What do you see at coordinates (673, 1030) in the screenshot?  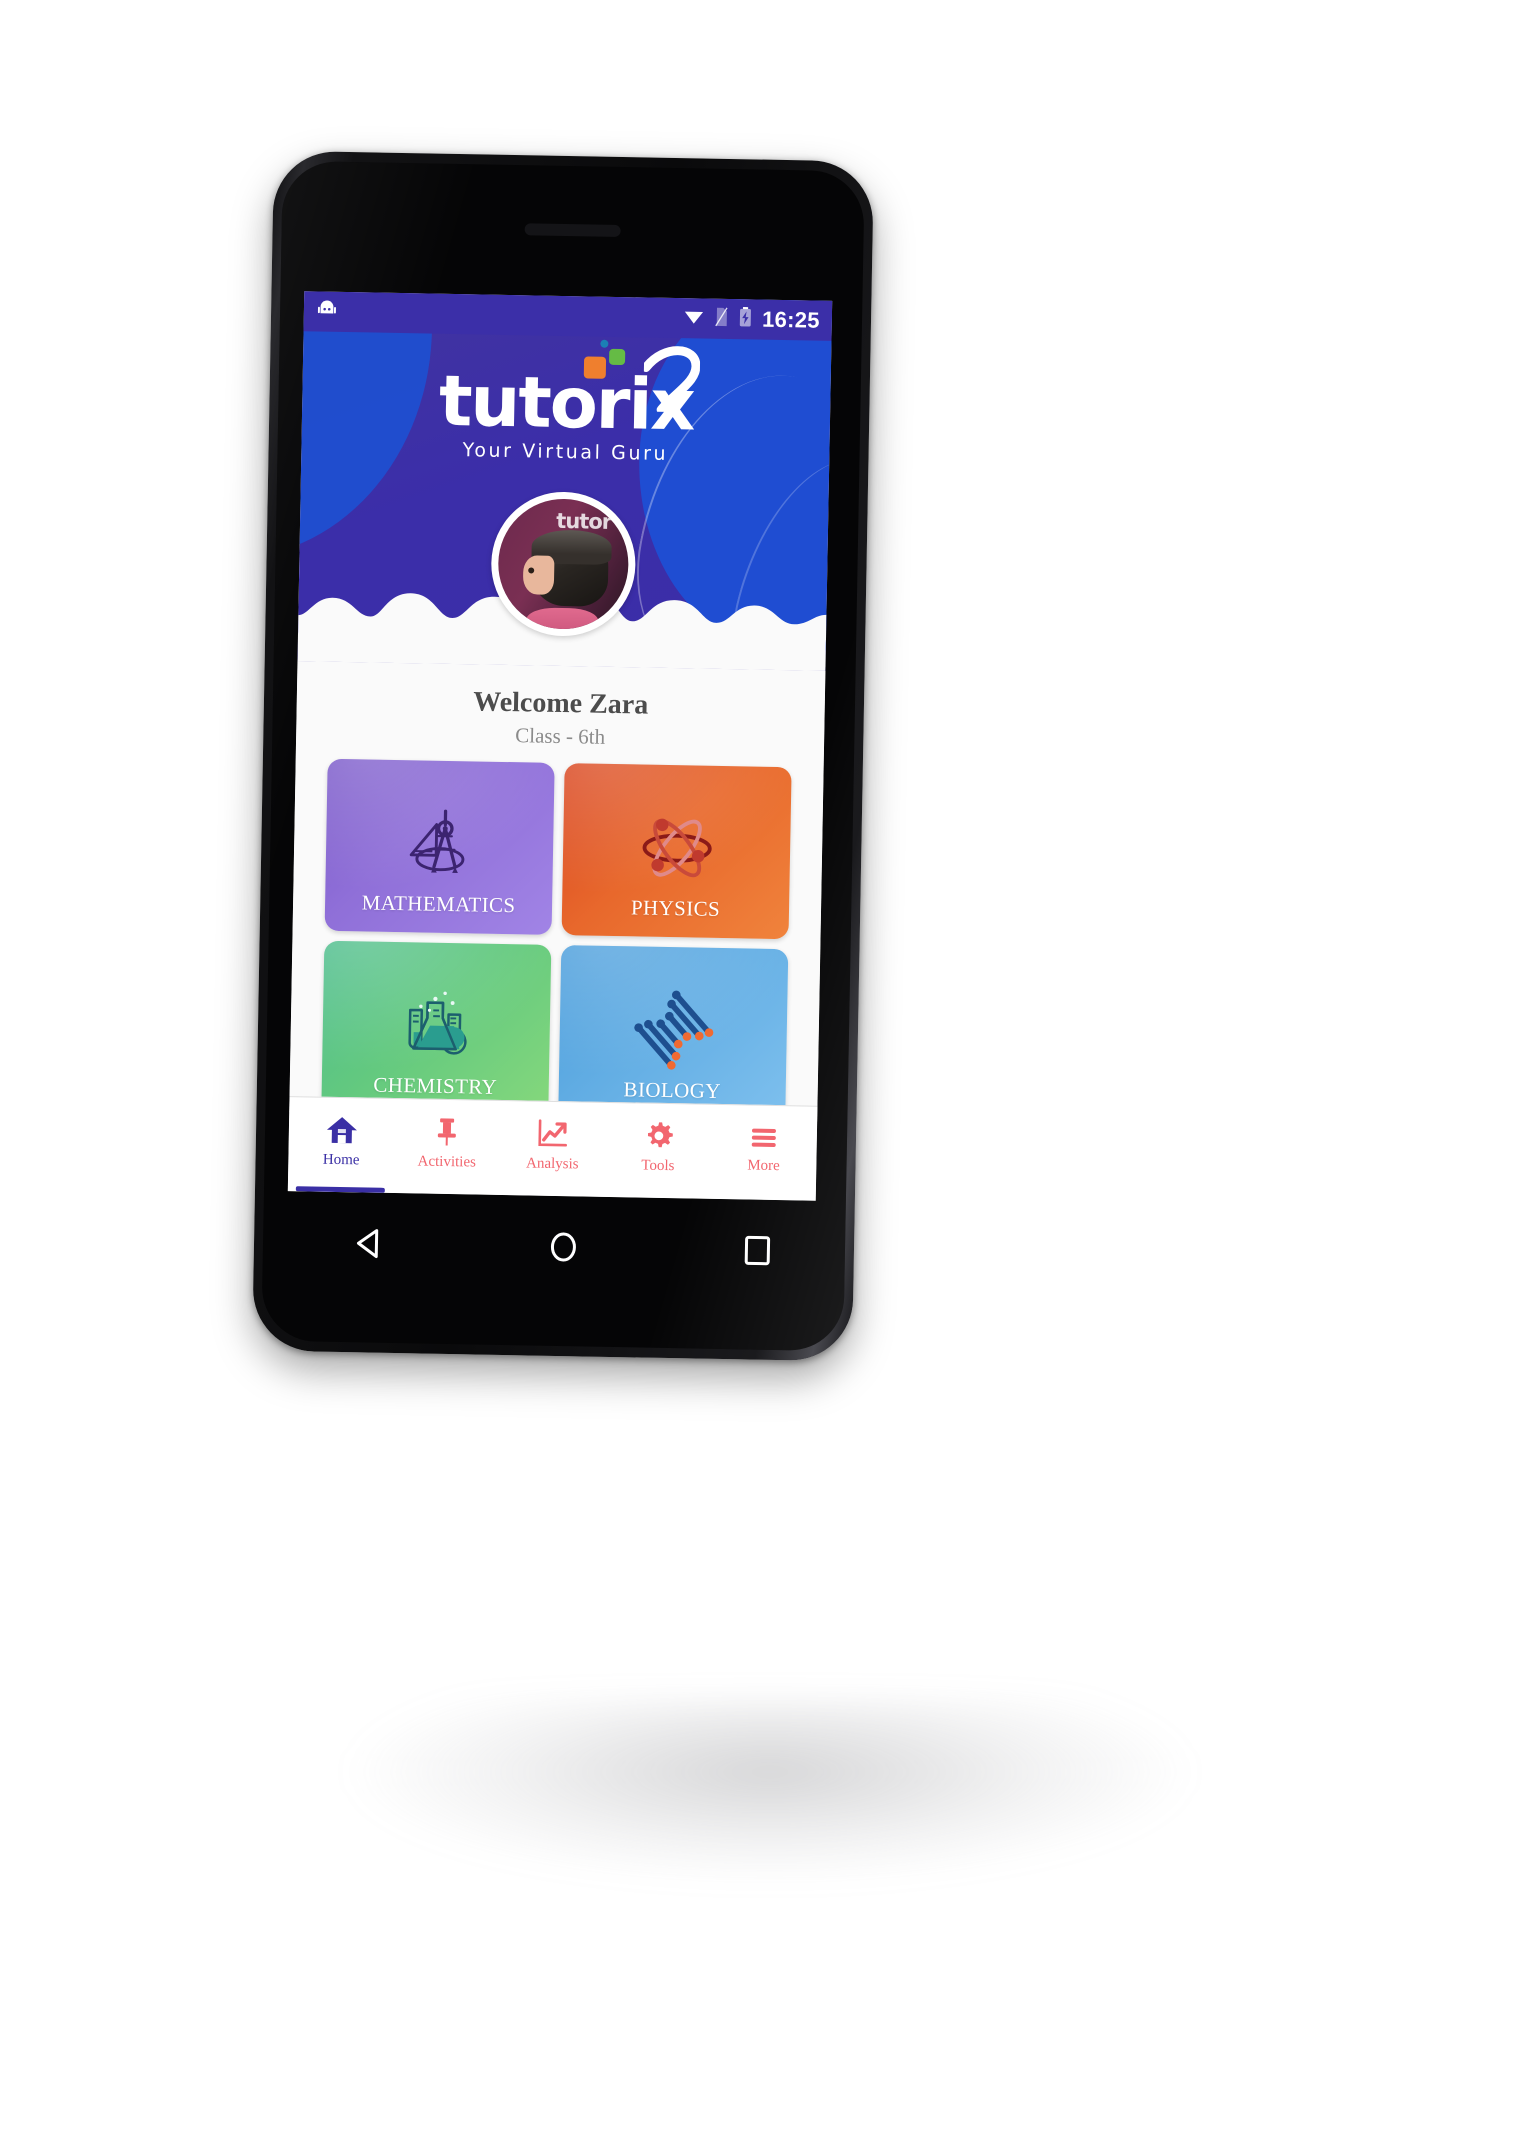 I see `dna-helix-icon` at bounding box center [673, 1030].